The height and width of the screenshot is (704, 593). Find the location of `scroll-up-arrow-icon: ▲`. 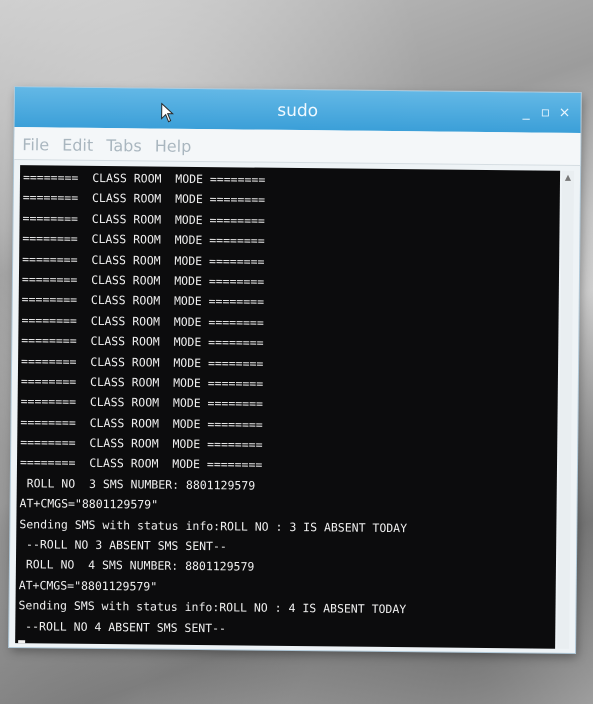

scroll-up-arrow-icon: ▲ is located at coordinates (568, 177).